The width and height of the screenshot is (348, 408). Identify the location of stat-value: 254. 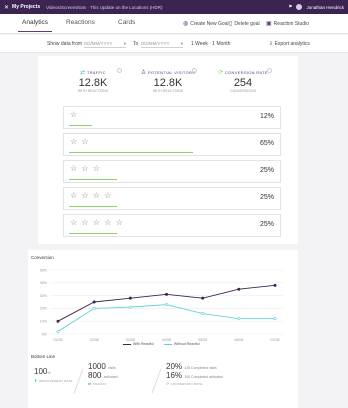
(243, 83).